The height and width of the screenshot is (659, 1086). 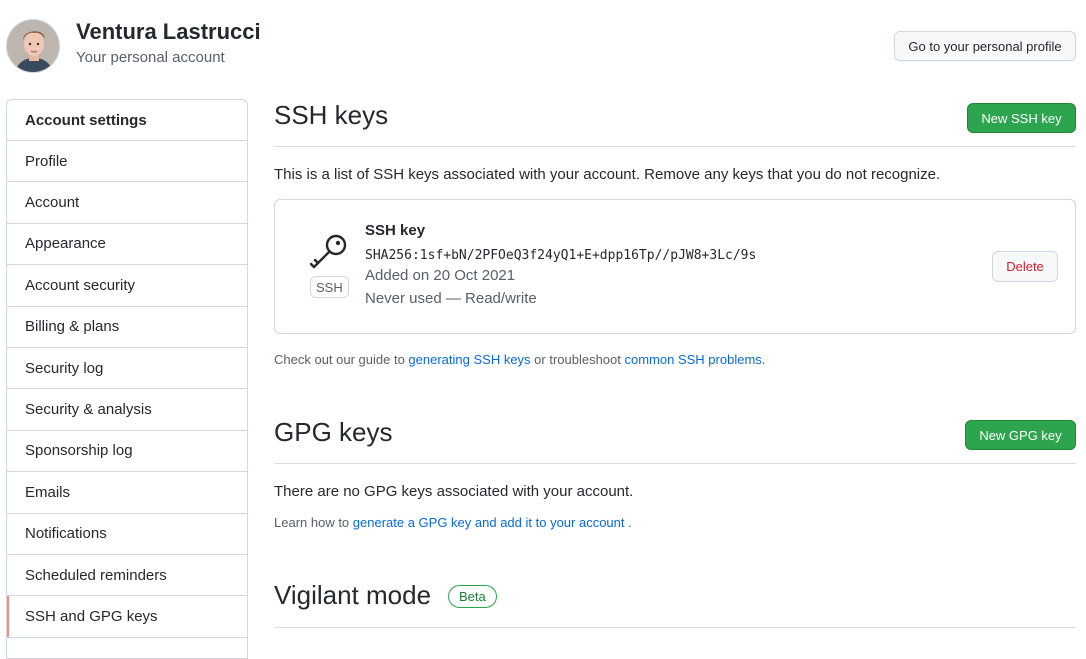 What do you see at coordinates (331, 115) in the screenshot?
I see `ssh-keys-heading: SSH keys` at bounding box center [331, 115].